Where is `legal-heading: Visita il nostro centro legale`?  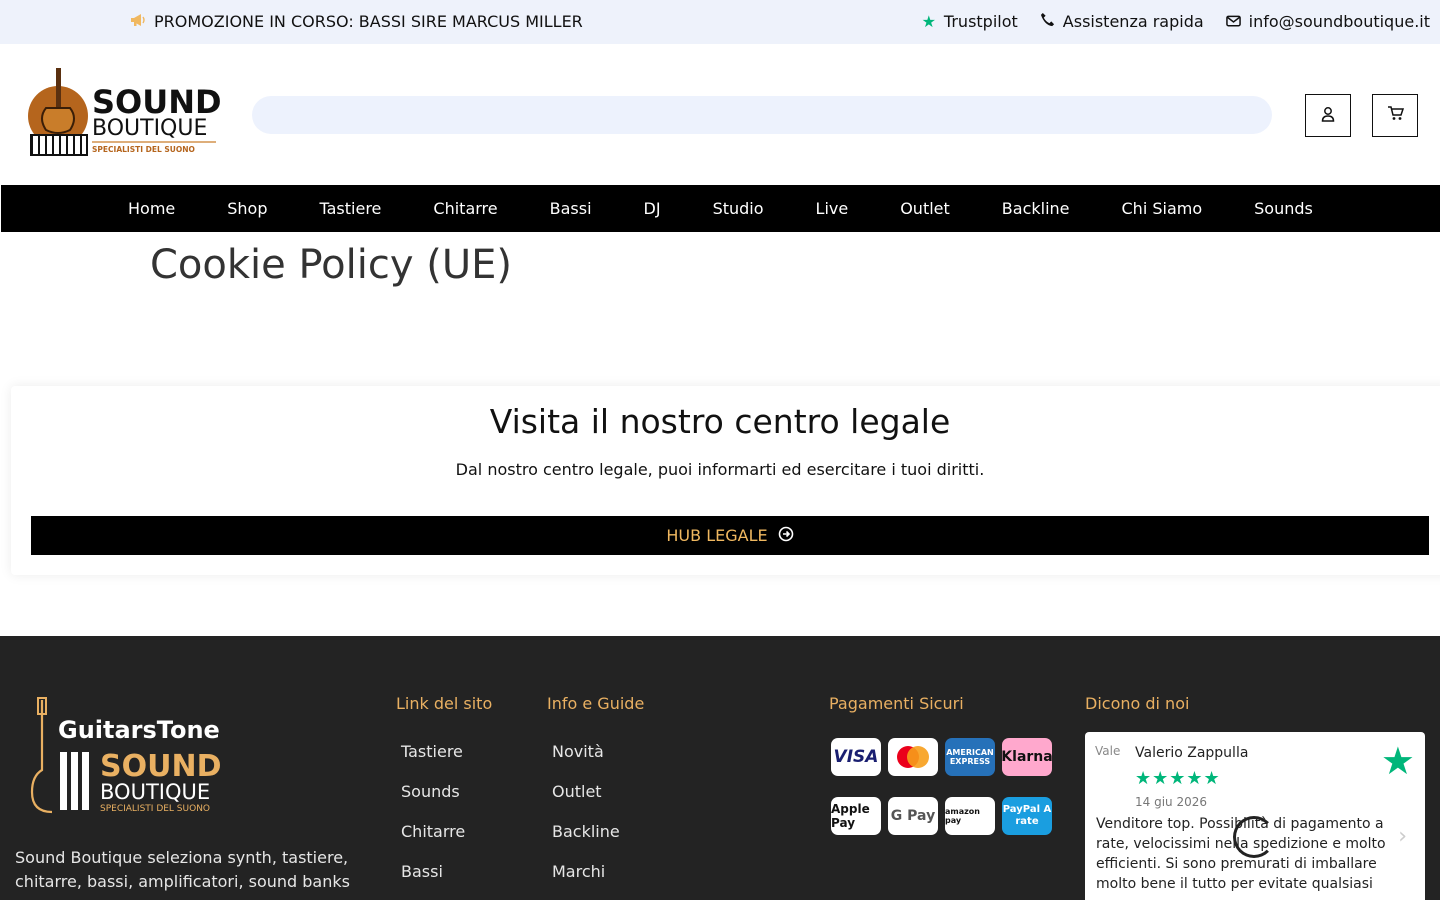 legal-heading: Visita il nostro centro legale is located at coordinates (720, 421).